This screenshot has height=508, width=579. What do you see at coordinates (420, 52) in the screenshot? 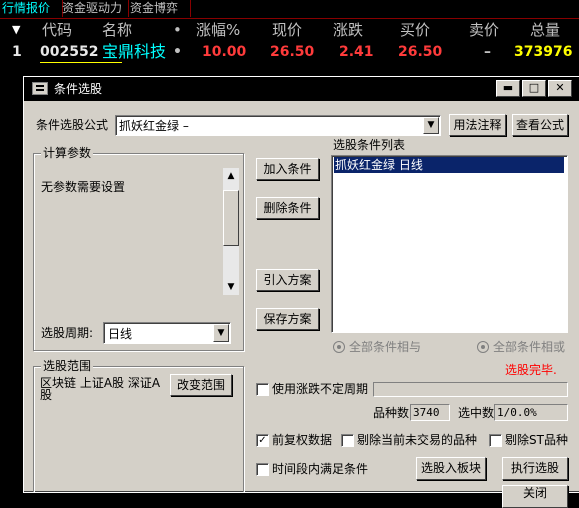
I see `bid-value: 26.50` at bounding box center [420, 52].